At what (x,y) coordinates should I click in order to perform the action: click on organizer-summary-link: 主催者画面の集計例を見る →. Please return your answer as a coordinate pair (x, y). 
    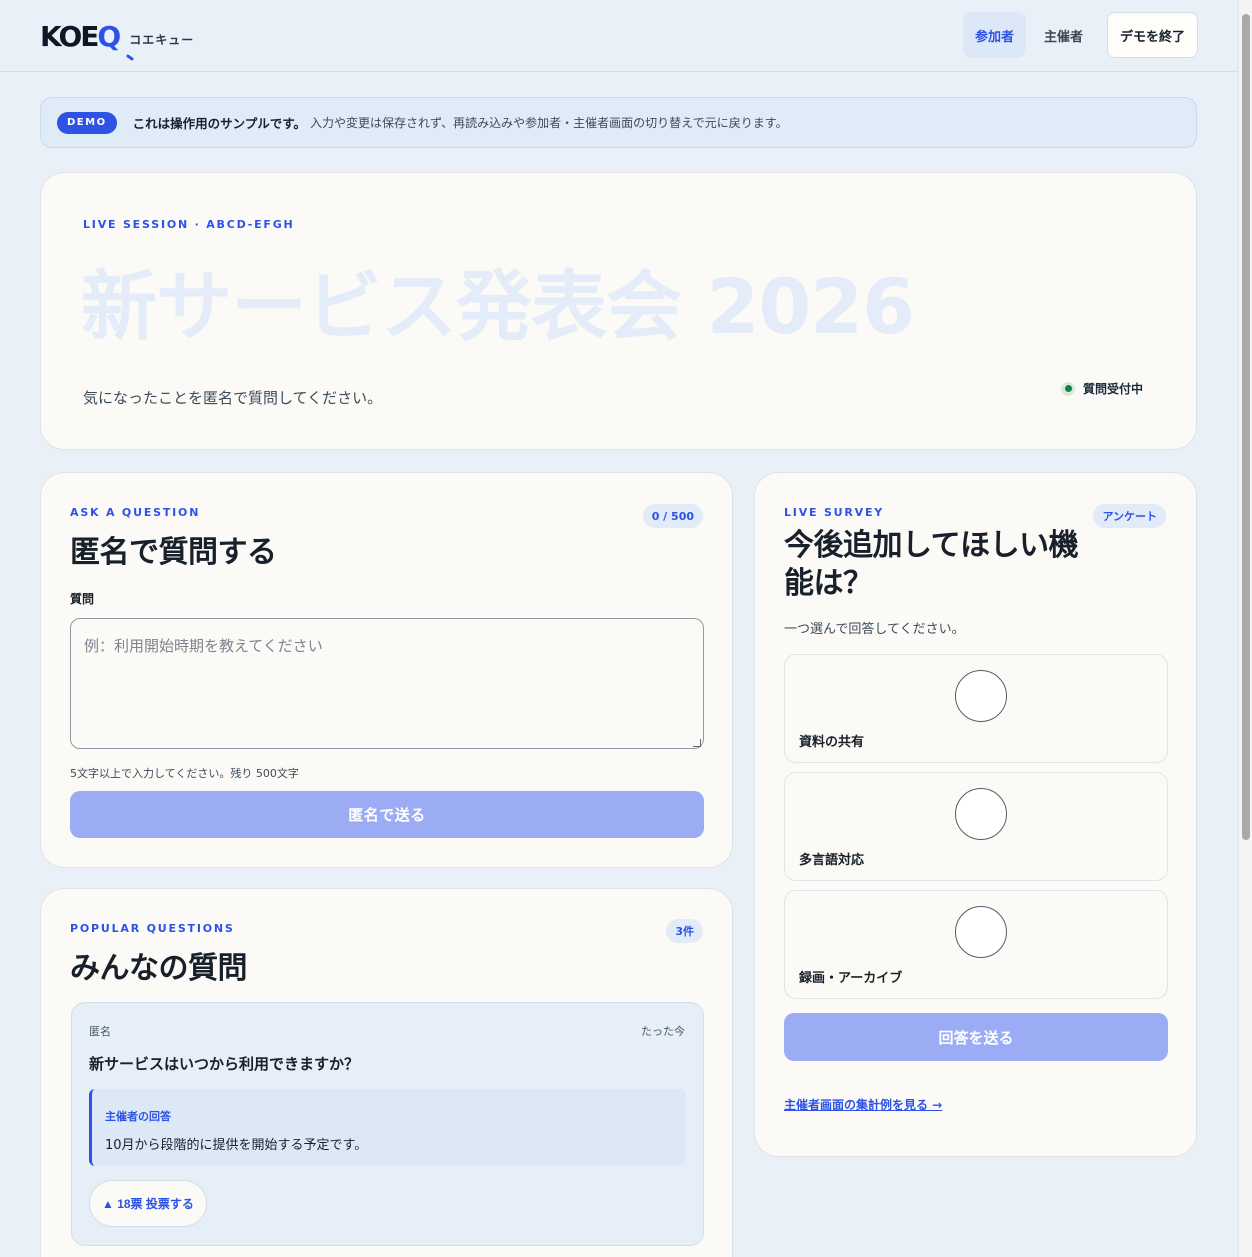
    Looking at the image, I should click on (863, 1104).